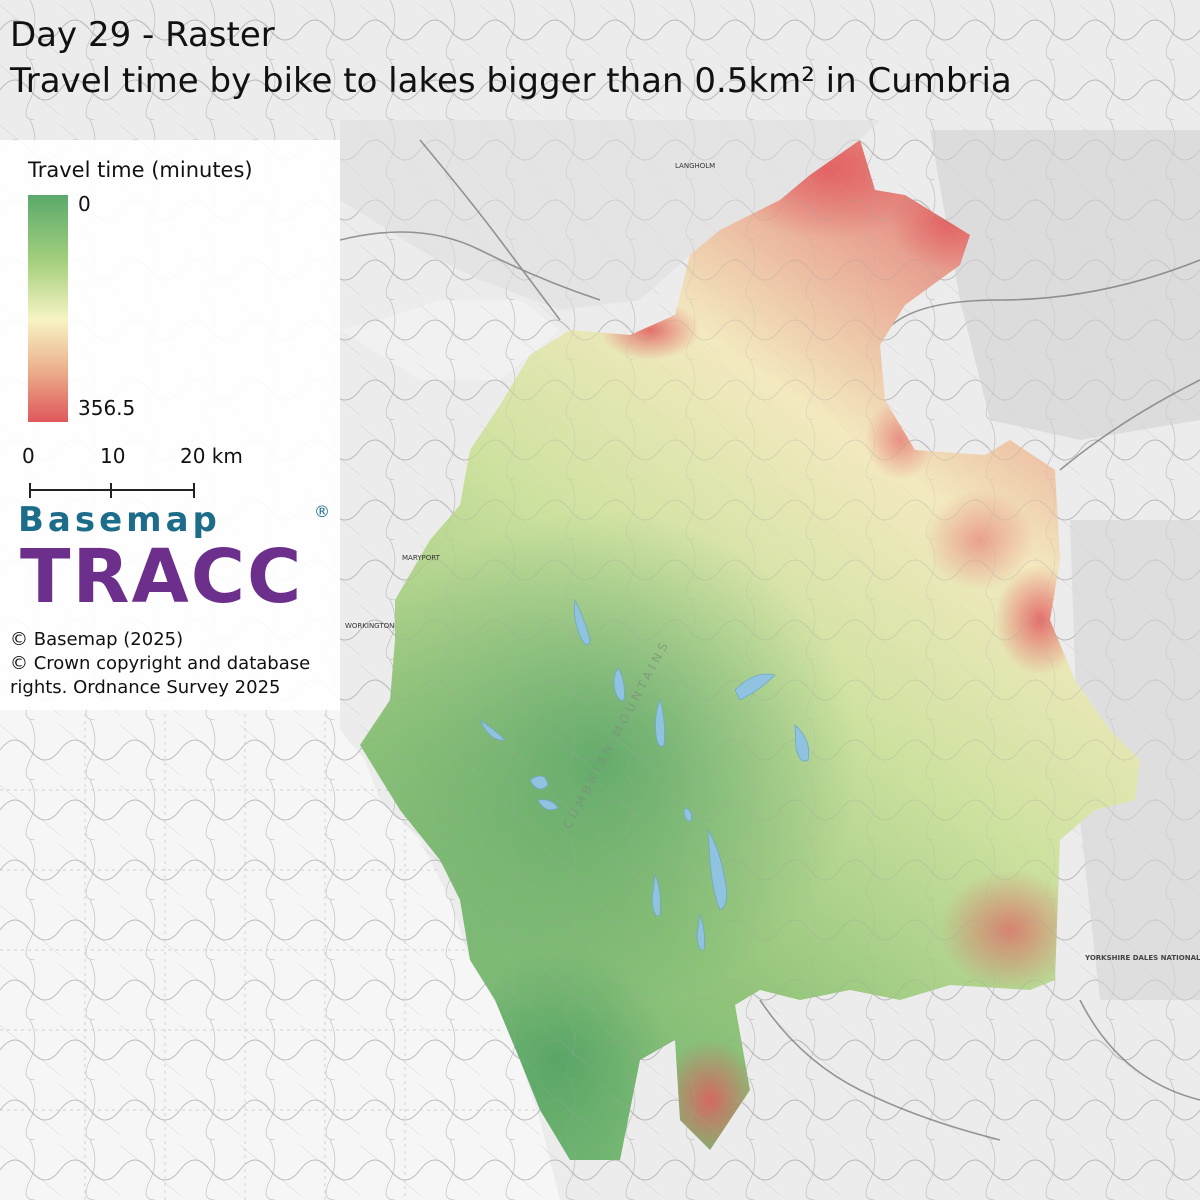  What do you see at coordinates (84, 204) in the screenshot?
I see `legend-min-label: 0` at bounding box center [84, 204].